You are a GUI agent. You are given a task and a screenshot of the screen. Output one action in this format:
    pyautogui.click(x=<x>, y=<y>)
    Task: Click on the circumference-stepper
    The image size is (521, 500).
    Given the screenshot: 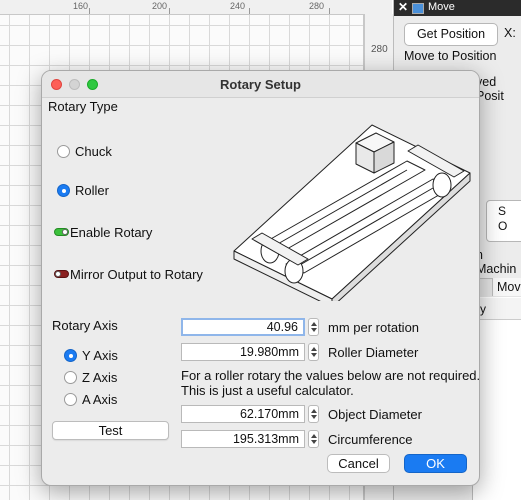 What is the action you would take?
    pyautogui.click(x=313, y=439)
    